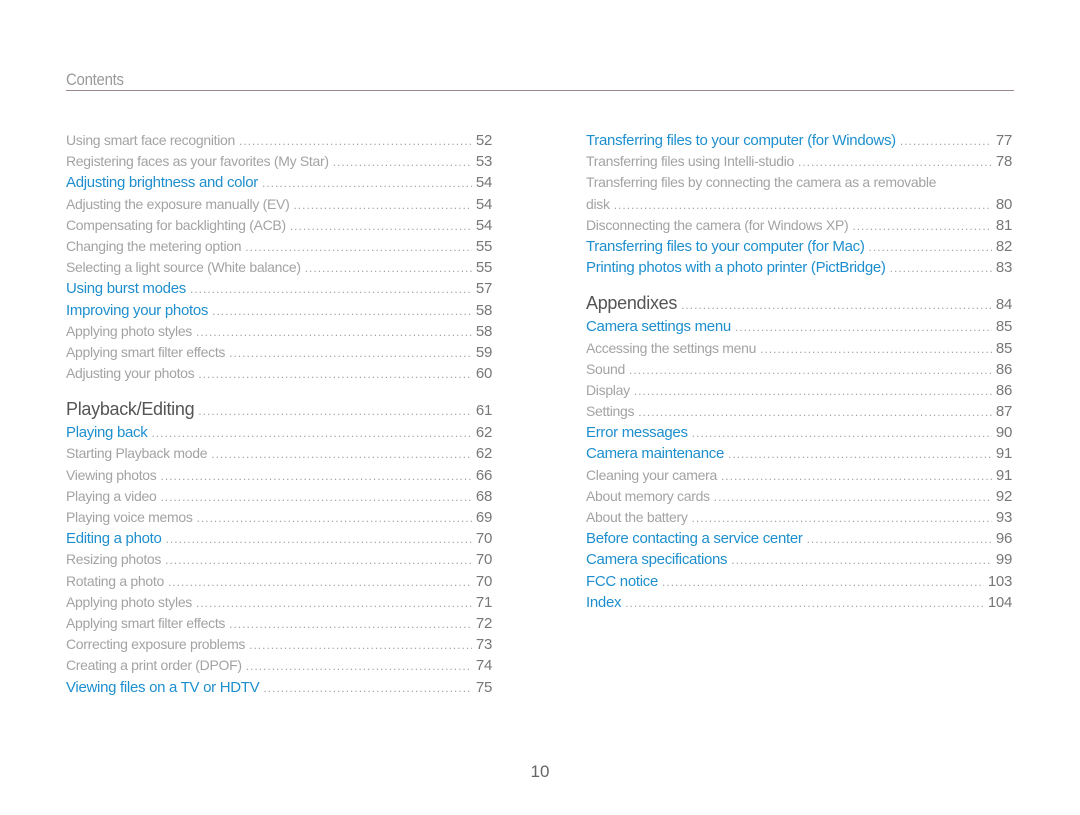 This screenshot has height=815, width=1080. Describe the element at coordinates (279, 687) in the screenshot. I see `toc-entry-link: Viewing files on a TV or HDTV 75` at that location.